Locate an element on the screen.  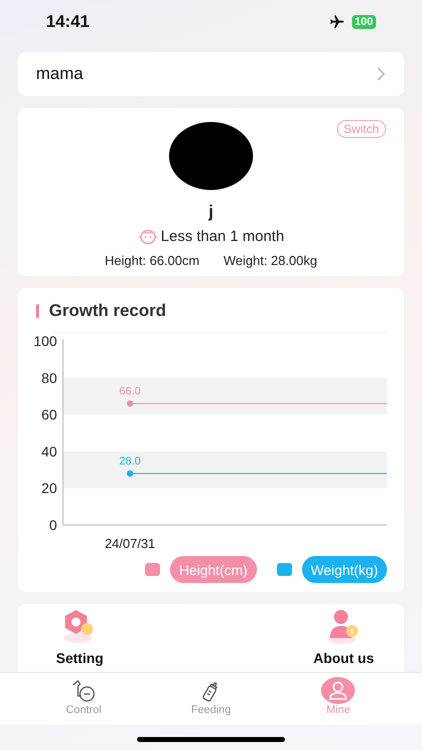
baby-face-icon is located at coordinates (148, 236).